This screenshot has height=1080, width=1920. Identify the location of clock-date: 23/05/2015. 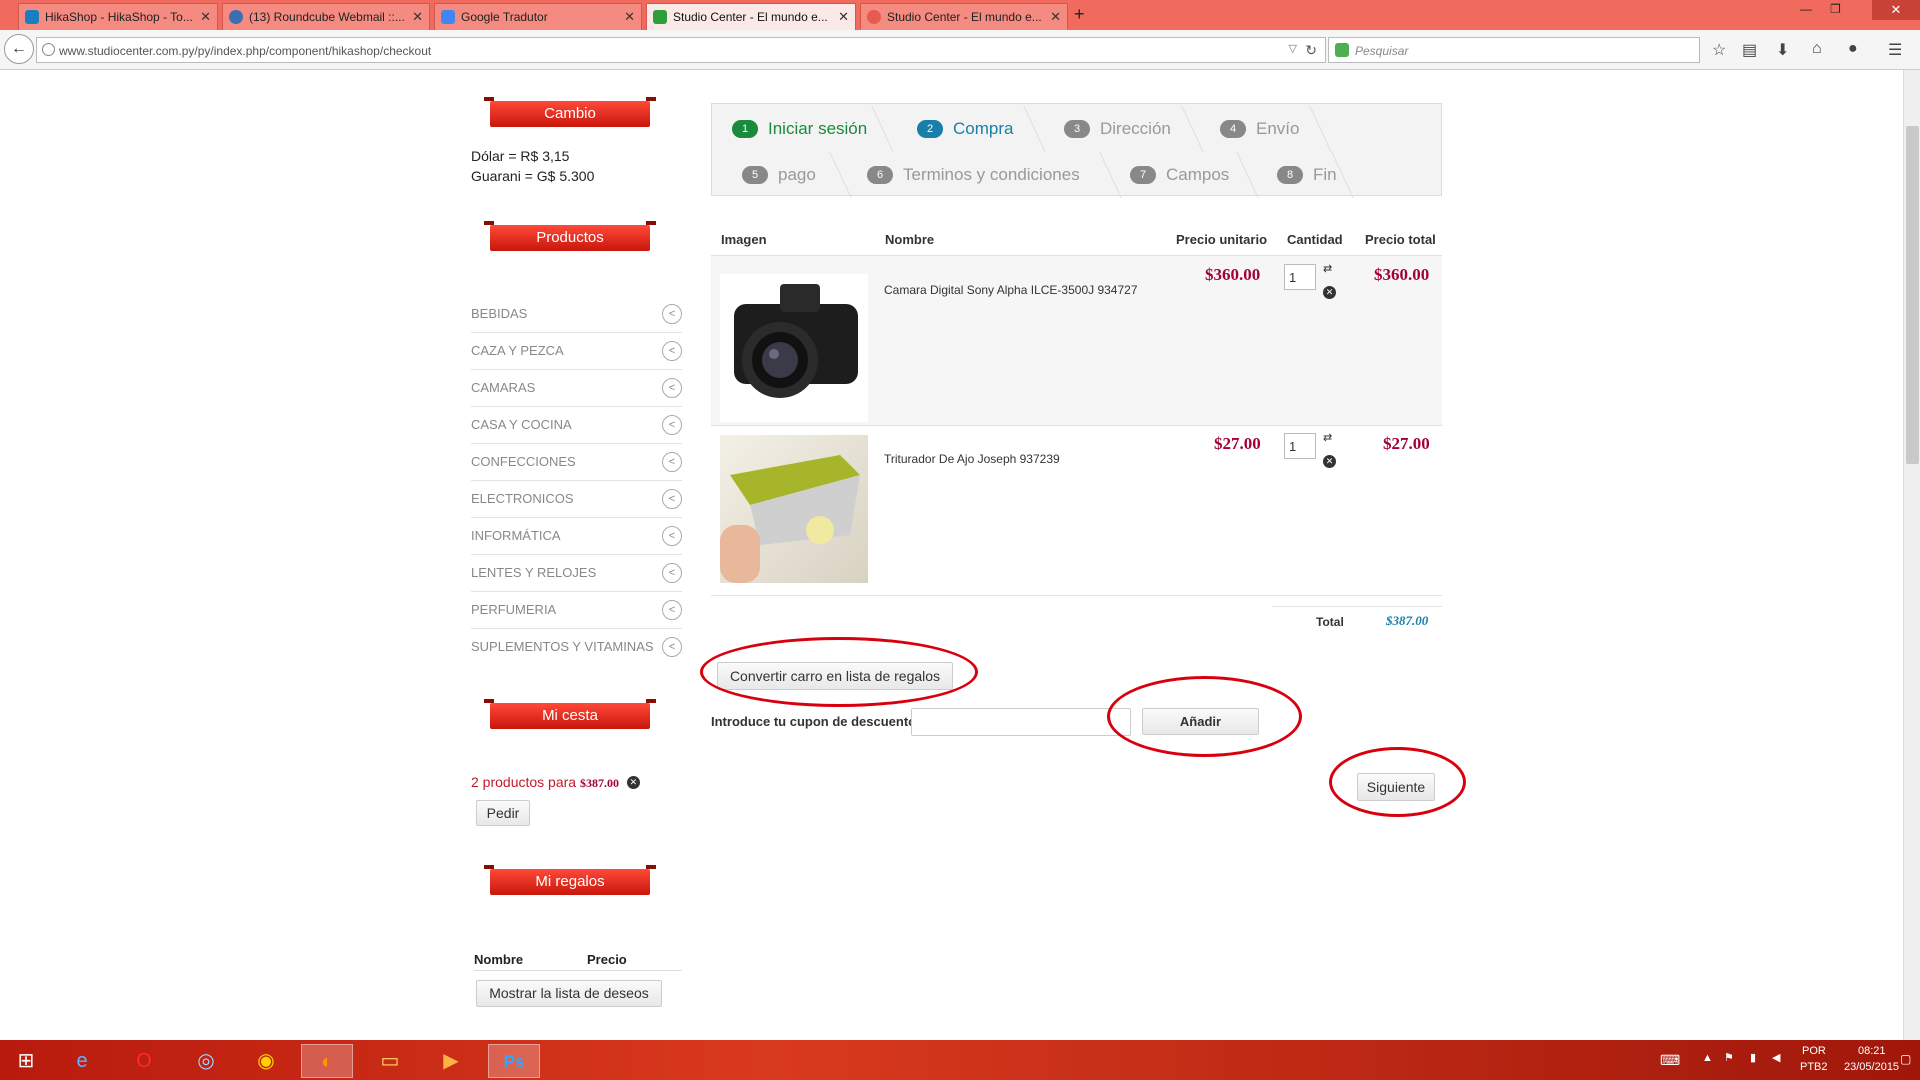
(1871, 1067).